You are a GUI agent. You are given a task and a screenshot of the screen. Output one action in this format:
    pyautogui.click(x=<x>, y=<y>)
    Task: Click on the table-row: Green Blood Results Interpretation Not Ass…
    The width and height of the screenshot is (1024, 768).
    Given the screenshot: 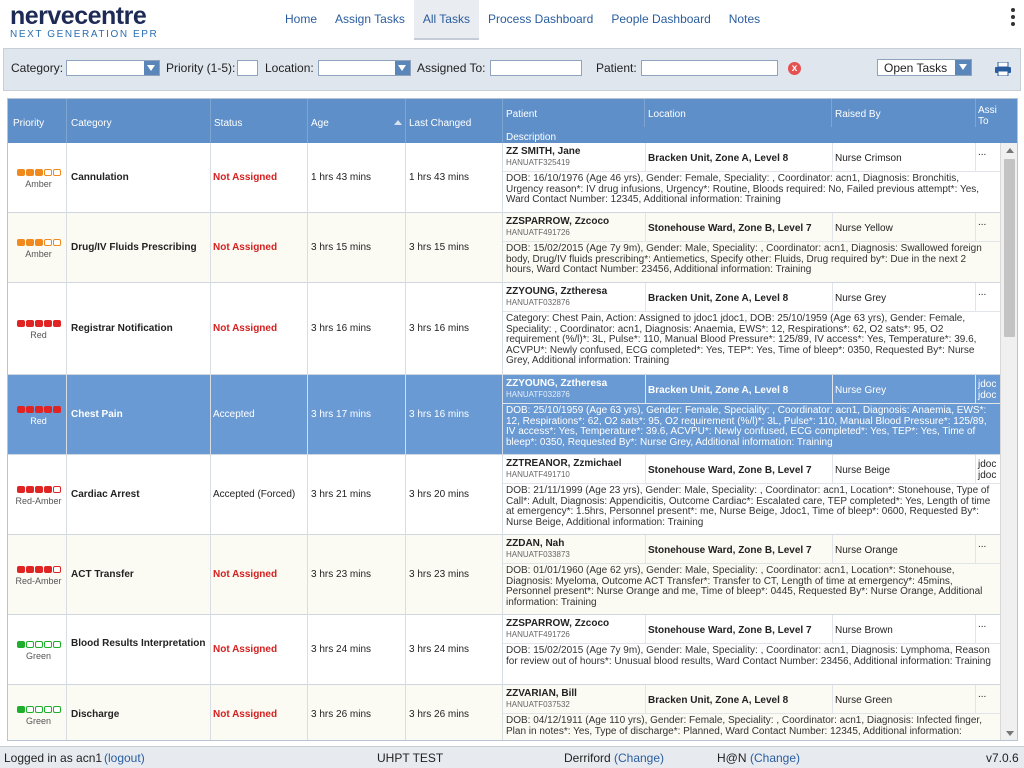 What is the action you would take?
    pyautogui.click(x=504, y=650)
    